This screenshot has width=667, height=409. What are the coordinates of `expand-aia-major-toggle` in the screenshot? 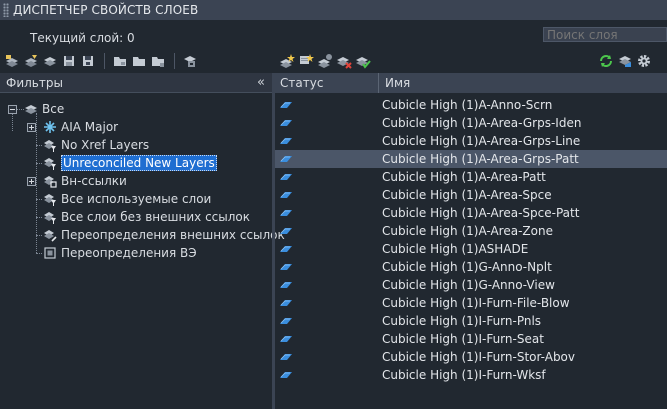 It's located at (31, 127).